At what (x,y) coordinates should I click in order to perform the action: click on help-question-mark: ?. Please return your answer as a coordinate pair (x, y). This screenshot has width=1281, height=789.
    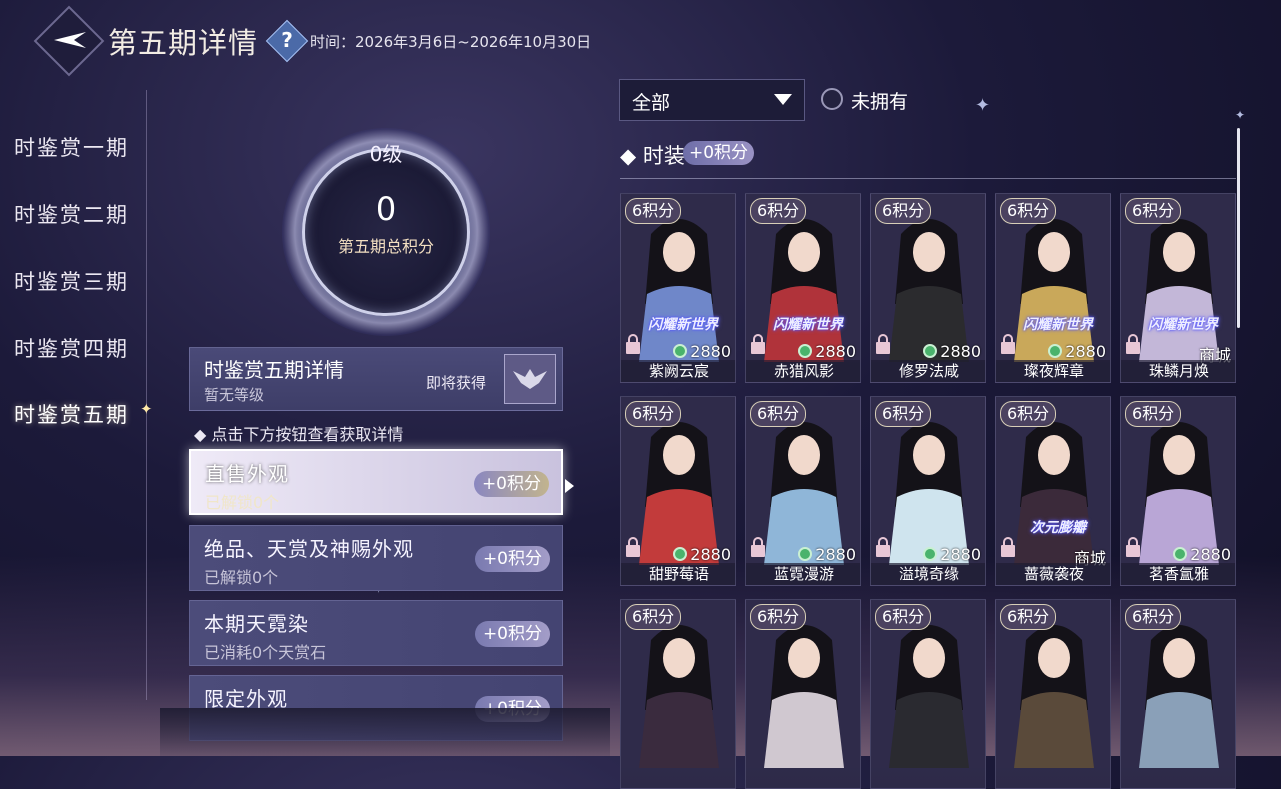
    Looking at the image, I should click on (287, 40).